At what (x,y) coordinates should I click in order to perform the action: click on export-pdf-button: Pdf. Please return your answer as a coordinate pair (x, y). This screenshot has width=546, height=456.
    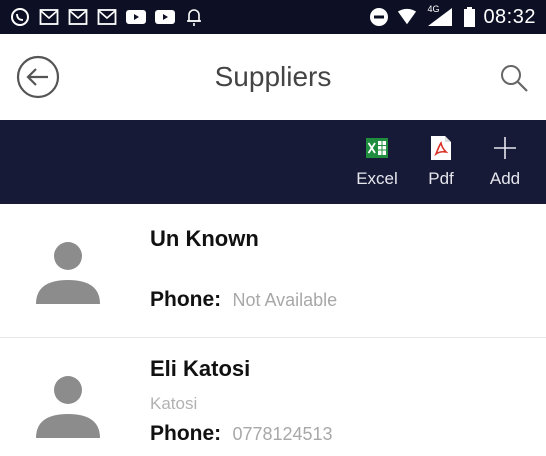
    Looking at the image, I should click on (441, 162).